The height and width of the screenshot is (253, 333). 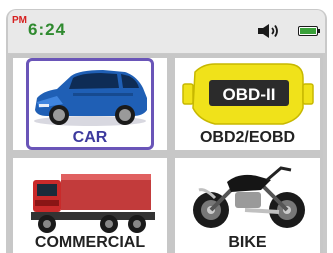 I want to click on obd-badge-text: OBD-II, so click(x=249, y=94).